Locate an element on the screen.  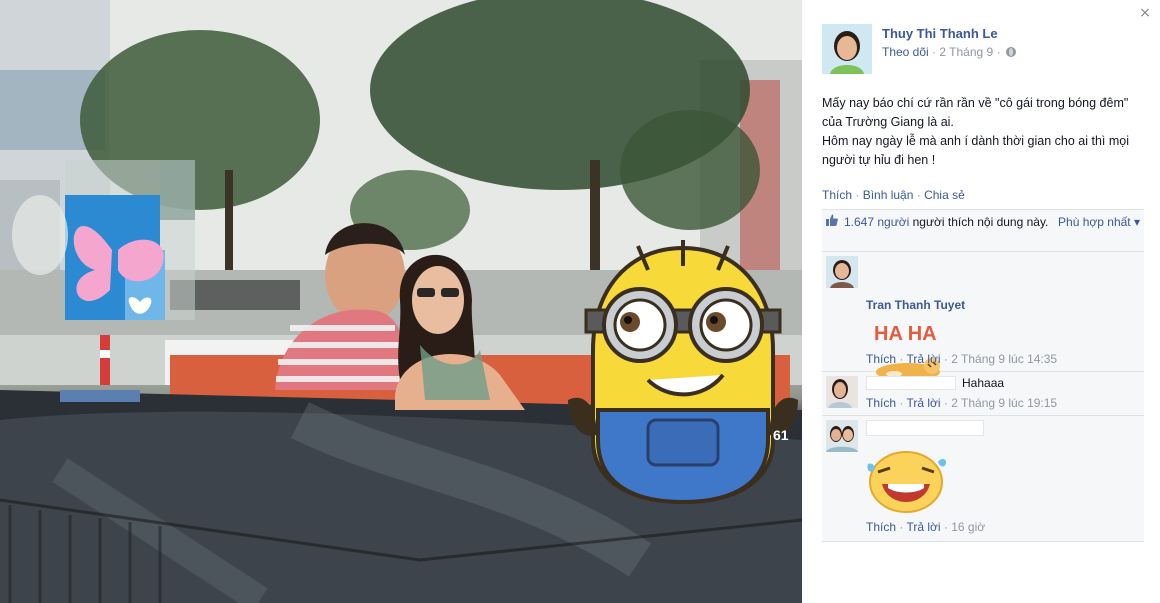
comment-text: Hahaaa is located at coordinates (983, 383).